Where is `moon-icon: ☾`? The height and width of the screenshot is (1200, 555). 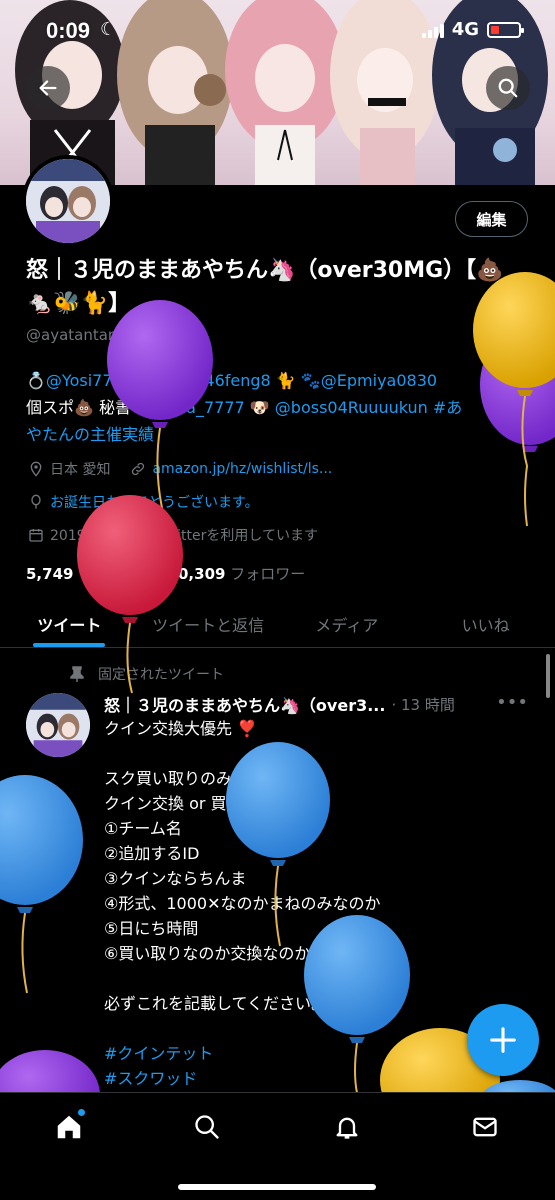 moon-icon: ☾ is located at coordinates (108, 29).